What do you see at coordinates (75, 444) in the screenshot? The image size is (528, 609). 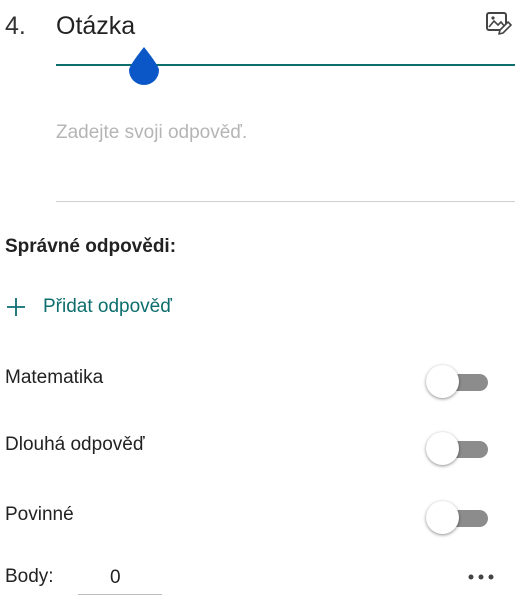 I see `long-answer-label: Dlouhá odpověď` at bounding box center [75, 444].